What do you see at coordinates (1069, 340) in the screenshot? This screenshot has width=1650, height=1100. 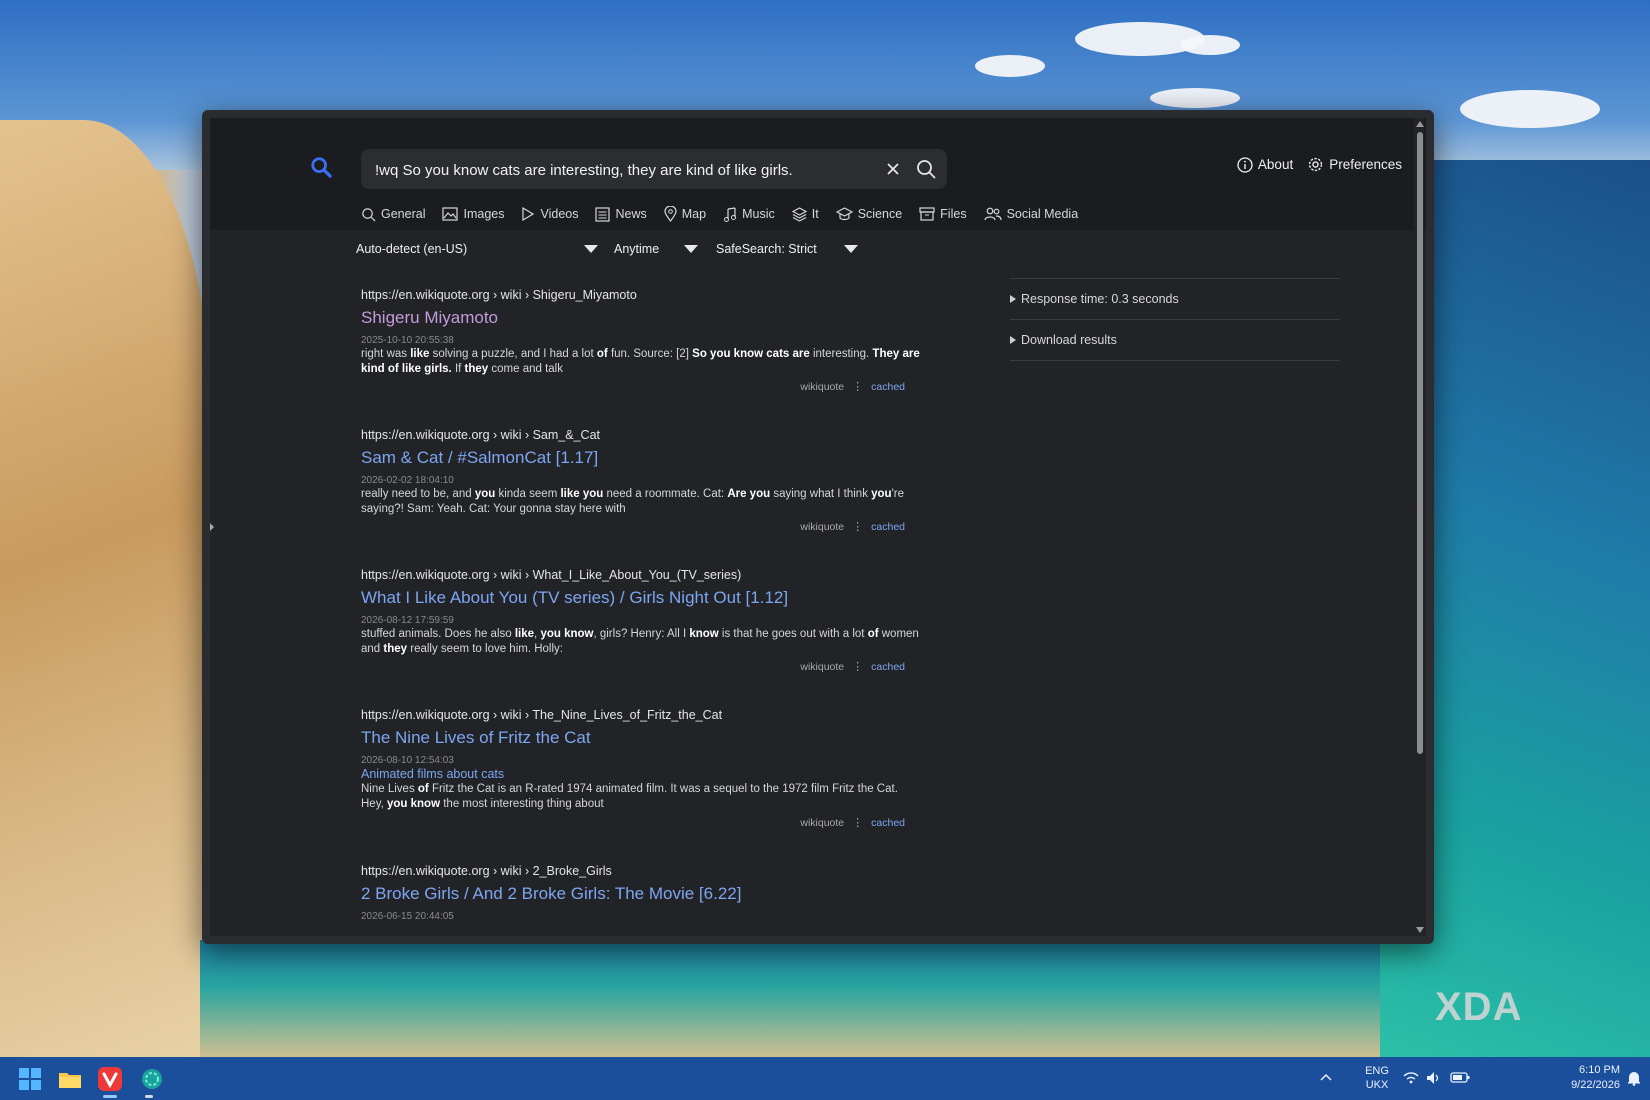 I see `download-results-label: Download results` at bounding box center [1069, 340].